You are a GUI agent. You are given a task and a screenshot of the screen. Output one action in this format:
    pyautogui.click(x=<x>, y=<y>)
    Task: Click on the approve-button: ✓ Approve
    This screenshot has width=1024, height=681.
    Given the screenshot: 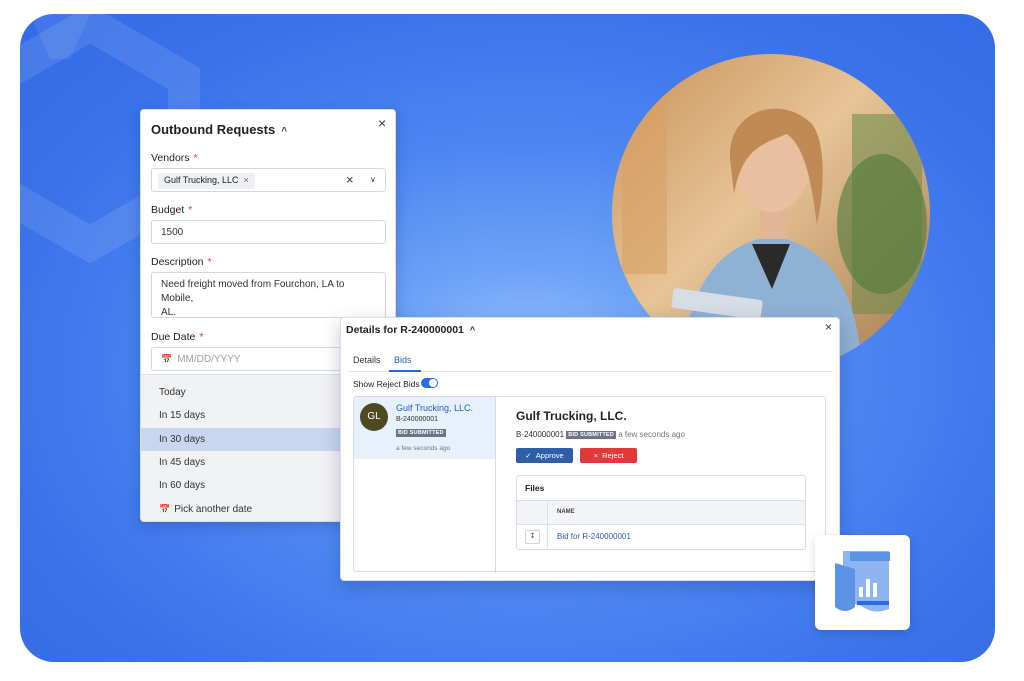 What is the action you would take?
    pyautogui.click(x=544, y=455)
    